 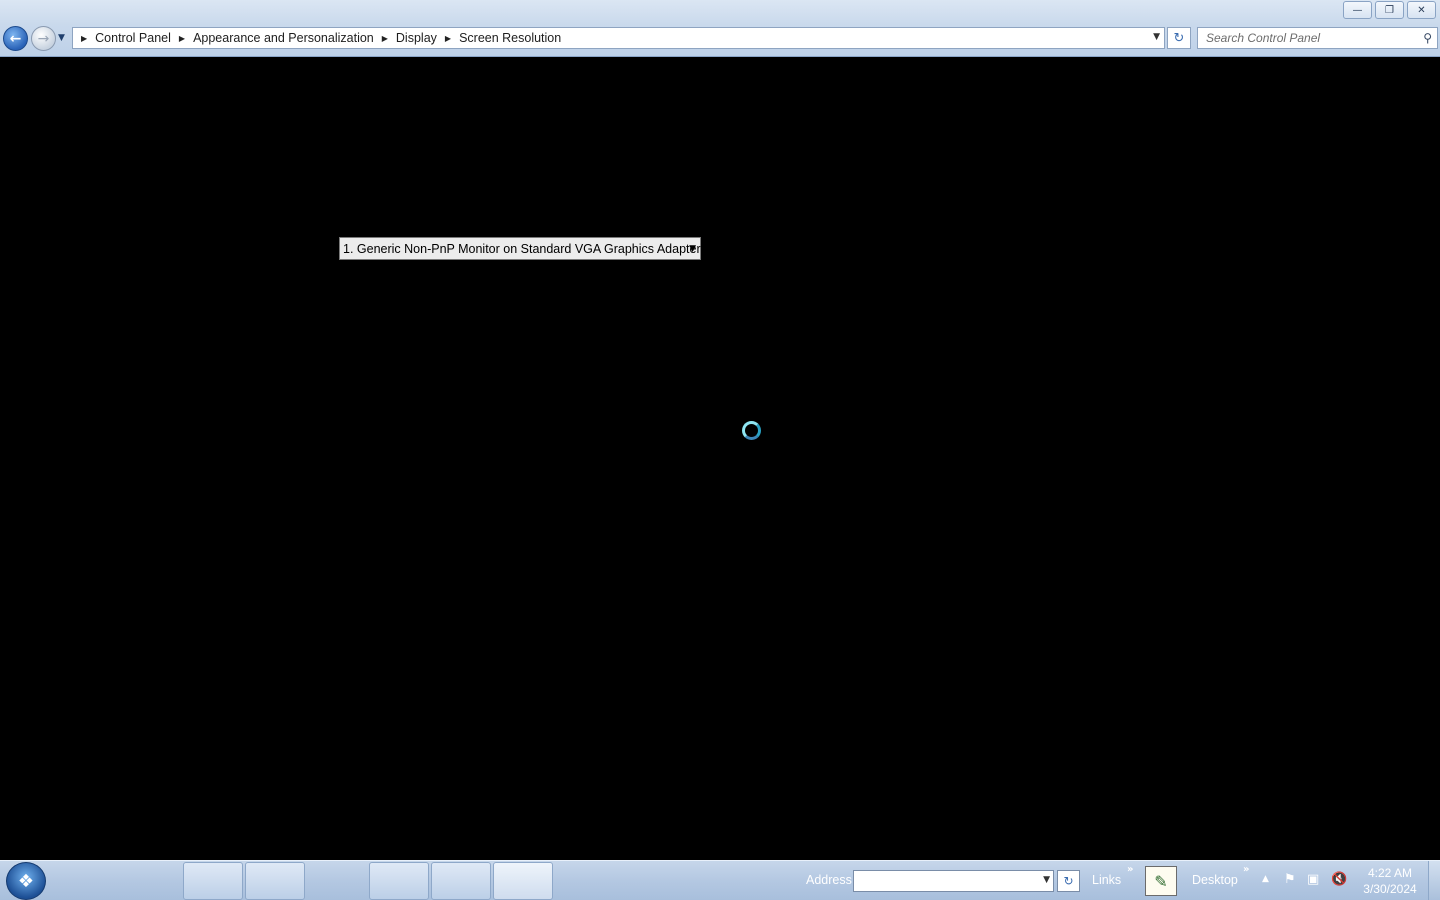 I want to click on minimize-icon: —, so click(x=1357, y=10).